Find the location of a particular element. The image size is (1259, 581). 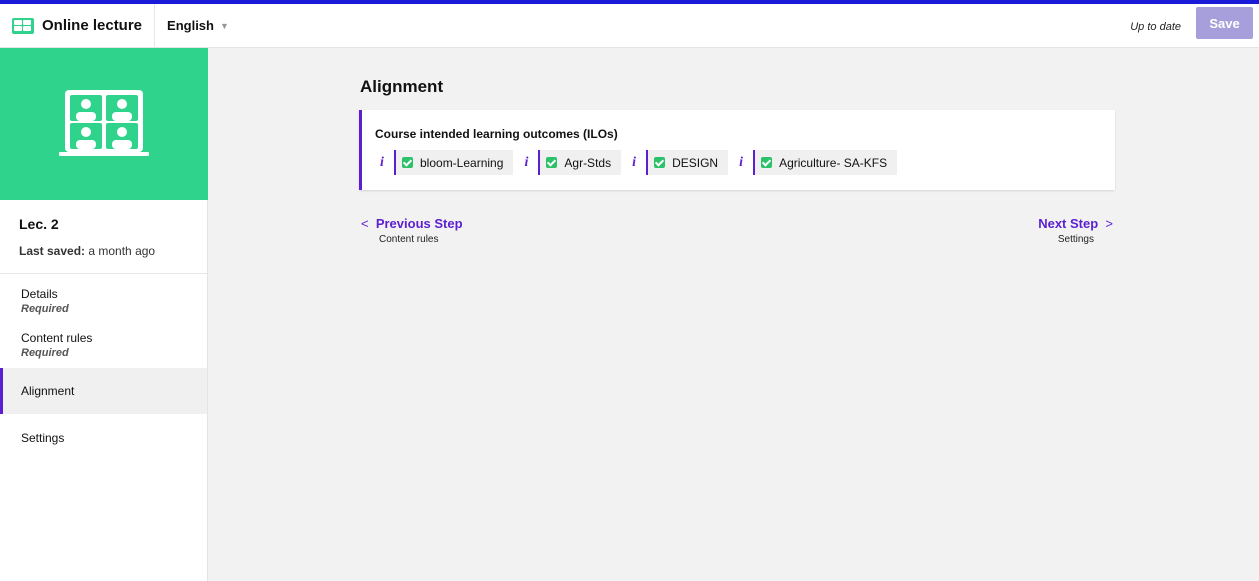

save-button: Save is located at coordinates (1224, 23).